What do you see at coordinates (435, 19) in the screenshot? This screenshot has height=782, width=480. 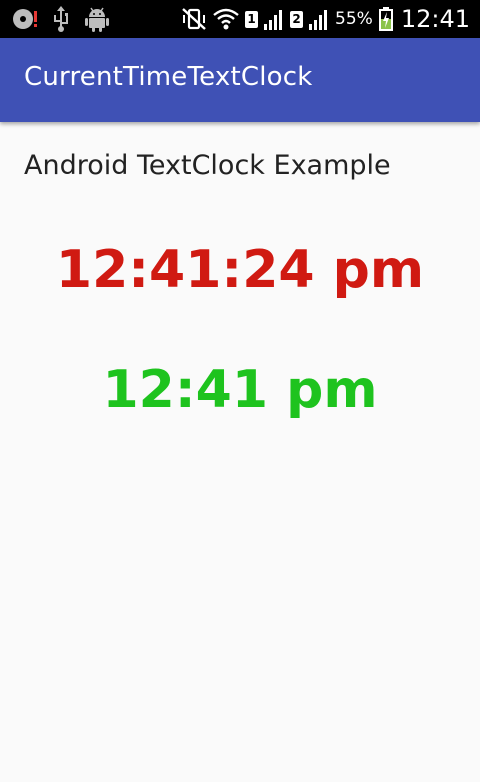 I see `status-bar-time: 12:41` at bounding box center [435, 19].